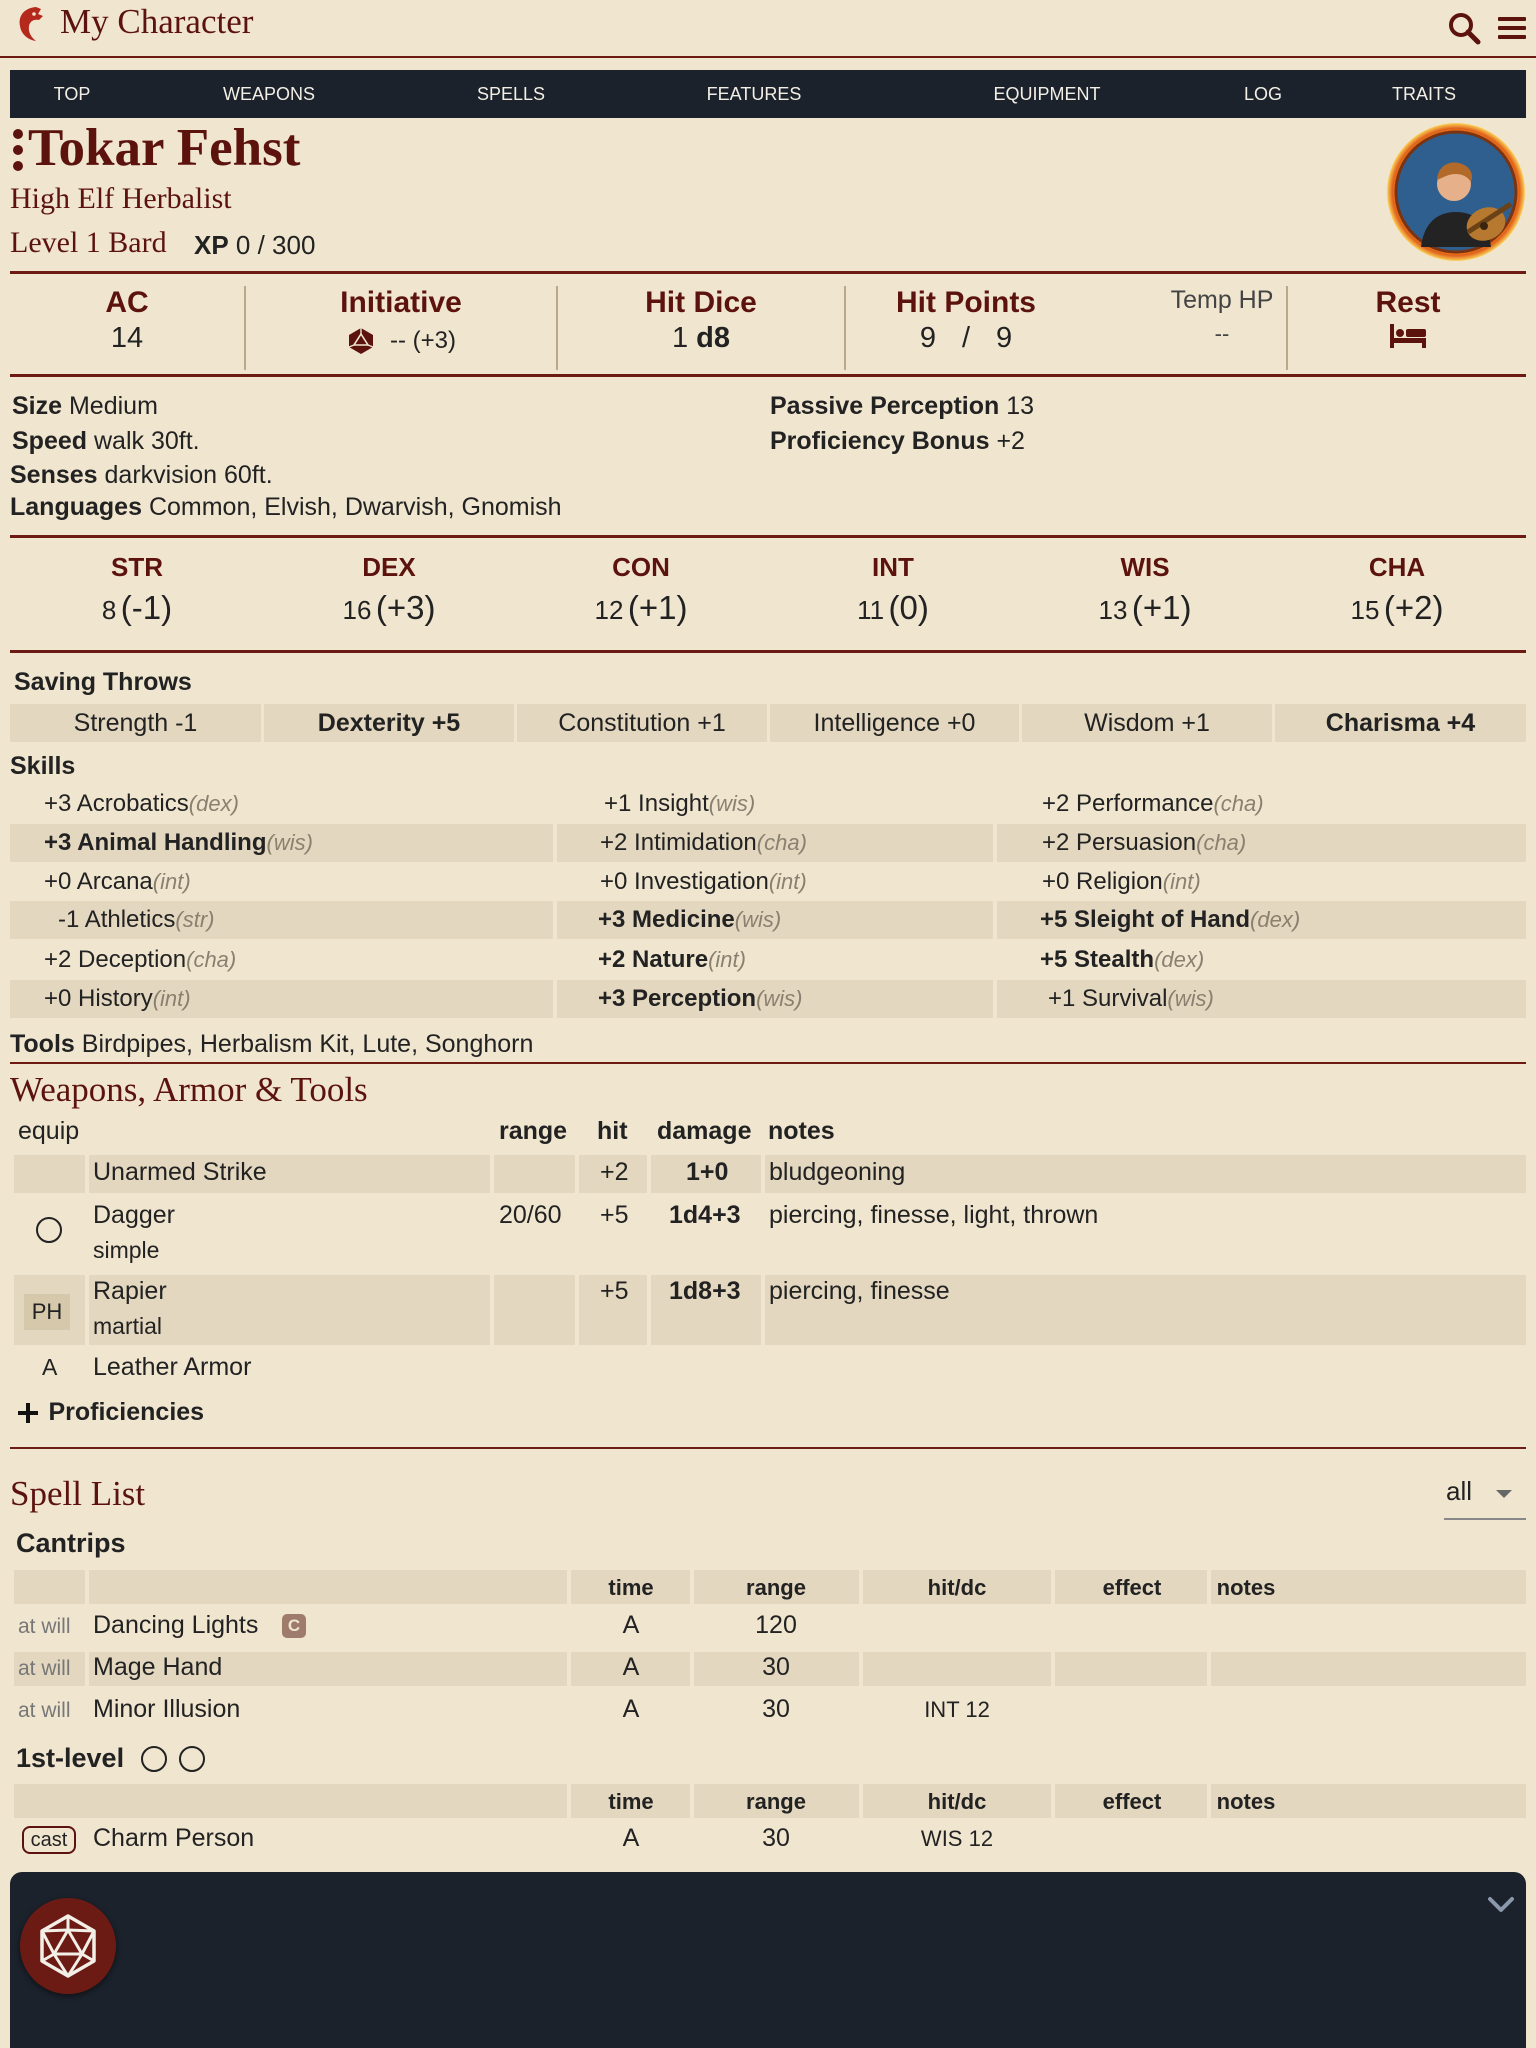 This screenshot has width=1536, height=2048. What do you see at coordinates (754, 94) in the screenshot?
I see `nav-features: FEATURES` at bounding box center [754, 94].